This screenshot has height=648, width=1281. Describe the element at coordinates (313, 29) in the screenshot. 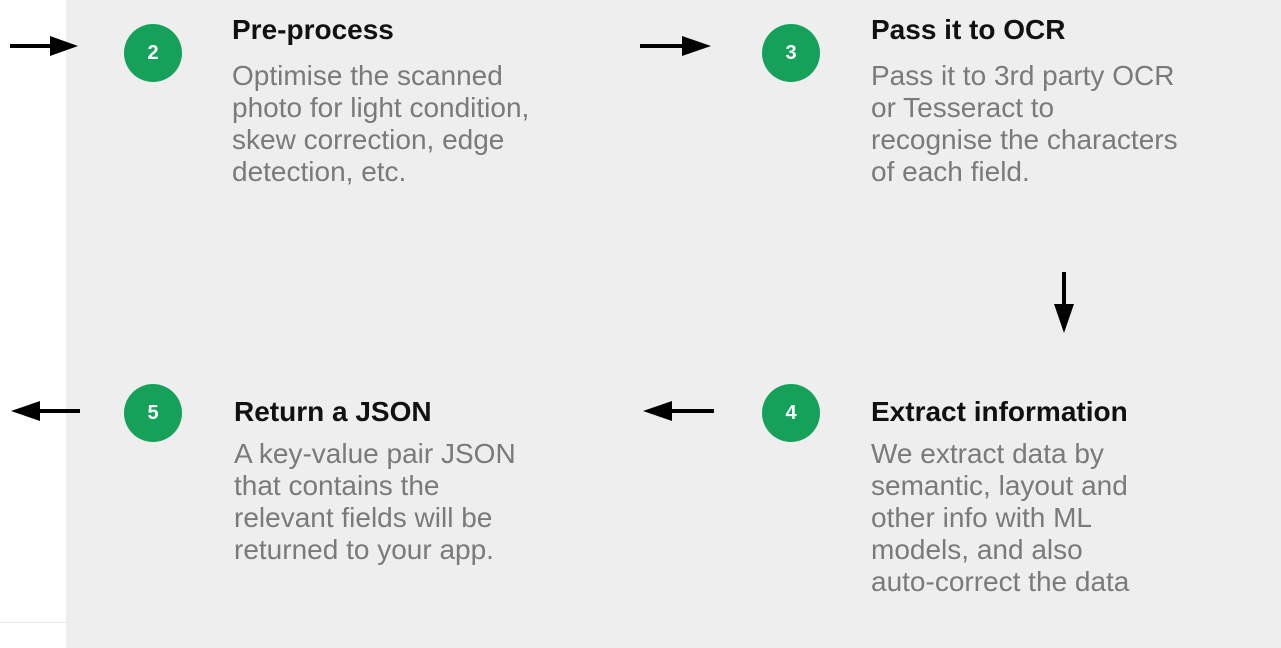

I see `step-title: Pre-process` at that location.